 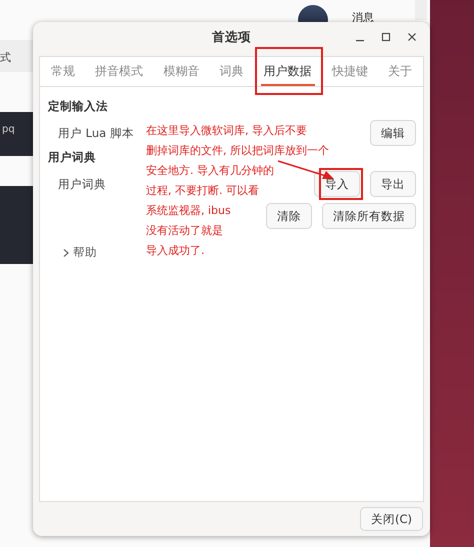 I want to click on section-heading: 定制输入法, so click(x=78, y=106).